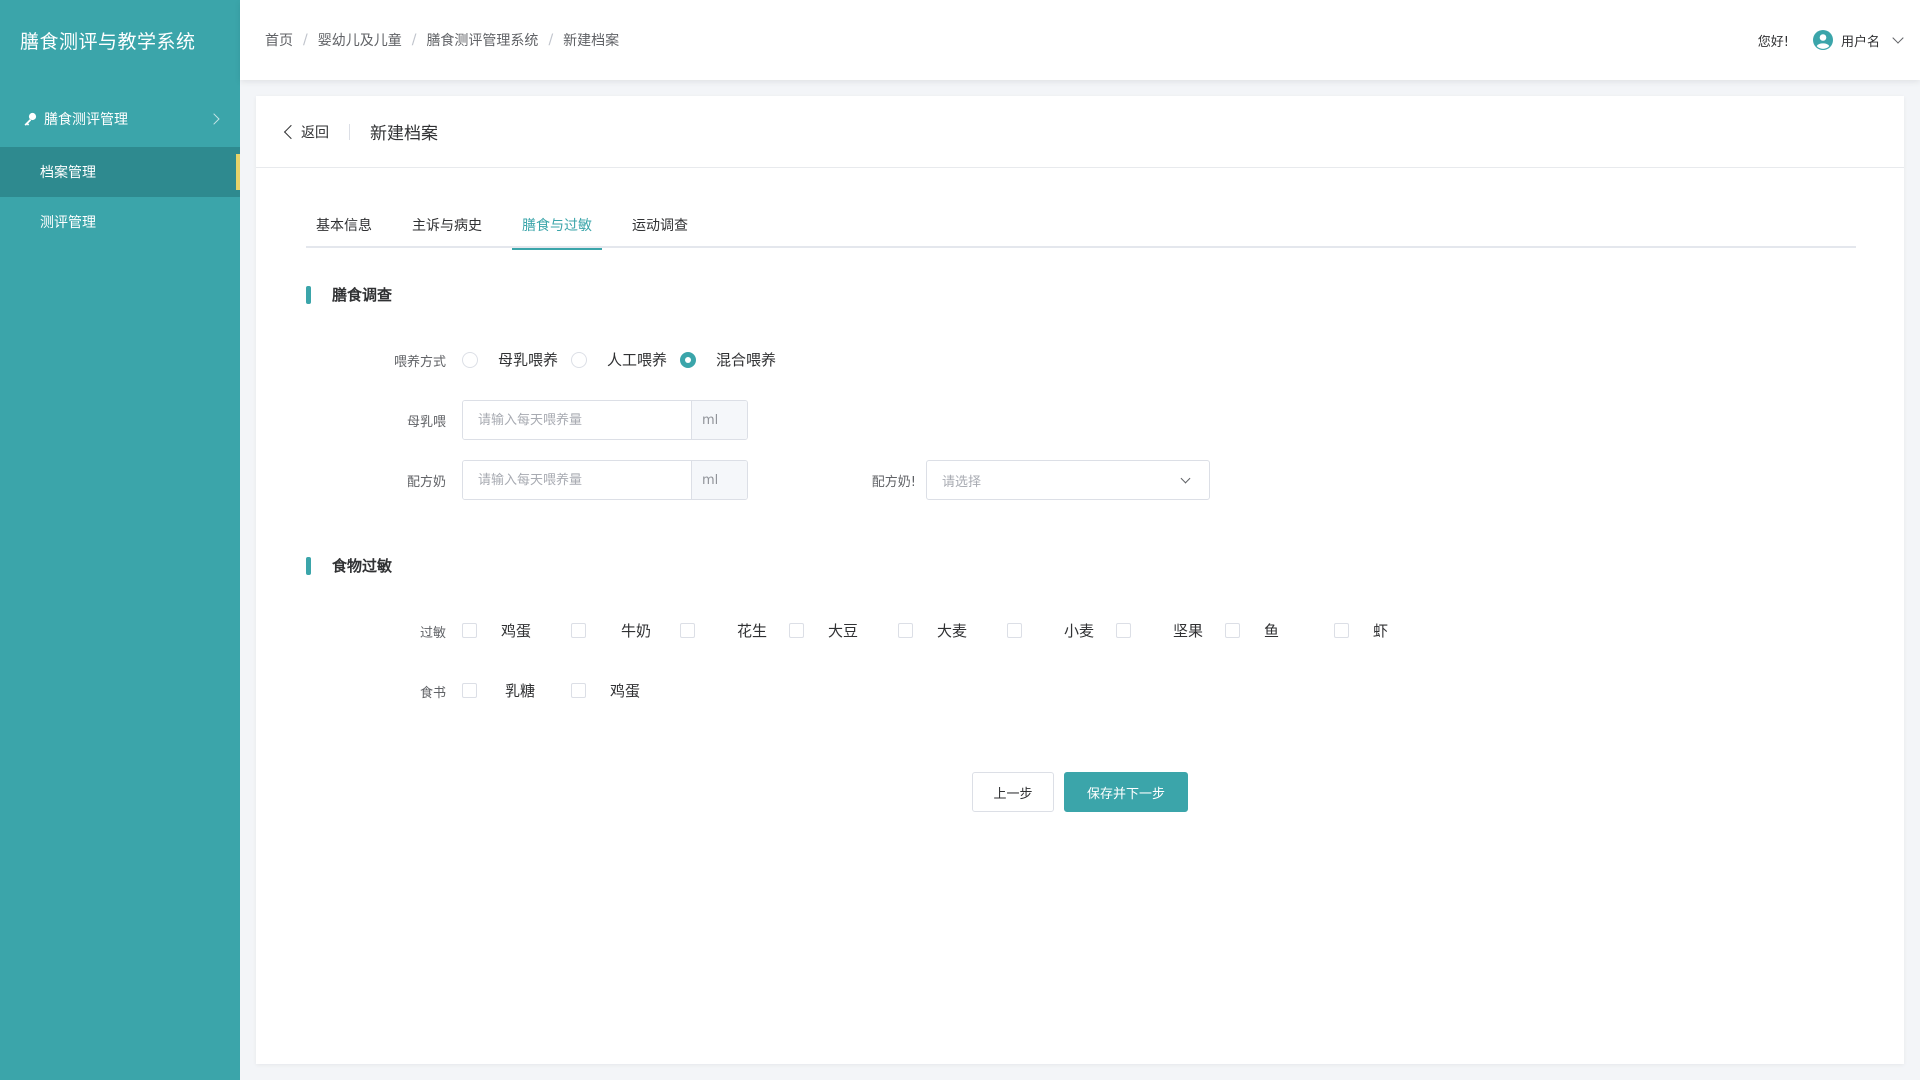 This screenshot has width=1920, height=1080. What do you see at coordinates (362, 566) in the screenshot?
I see `section-title-text: 食物过敏` at bounding box center [362, 566].